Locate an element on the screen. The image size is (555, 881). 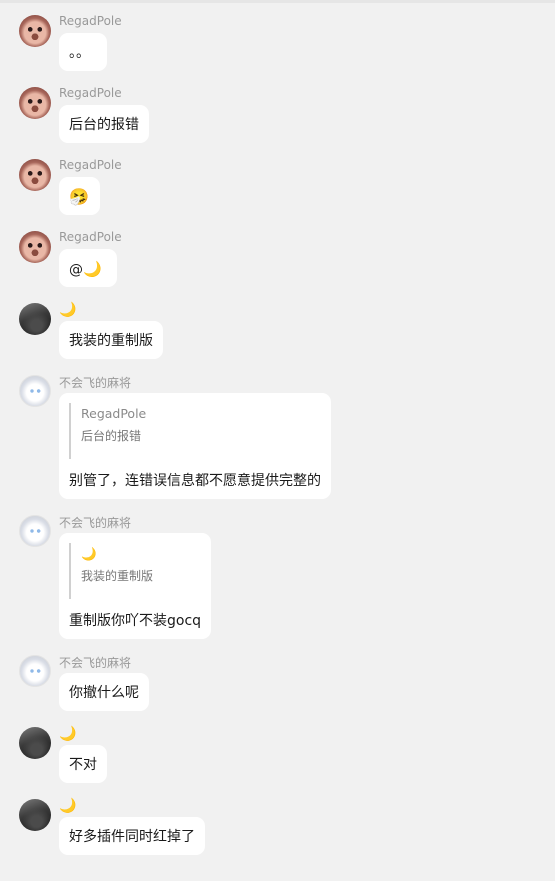
message-bubble: 🌙 我装的重制版 重制版你吖不装gocq is located at coordinates (135, 586).